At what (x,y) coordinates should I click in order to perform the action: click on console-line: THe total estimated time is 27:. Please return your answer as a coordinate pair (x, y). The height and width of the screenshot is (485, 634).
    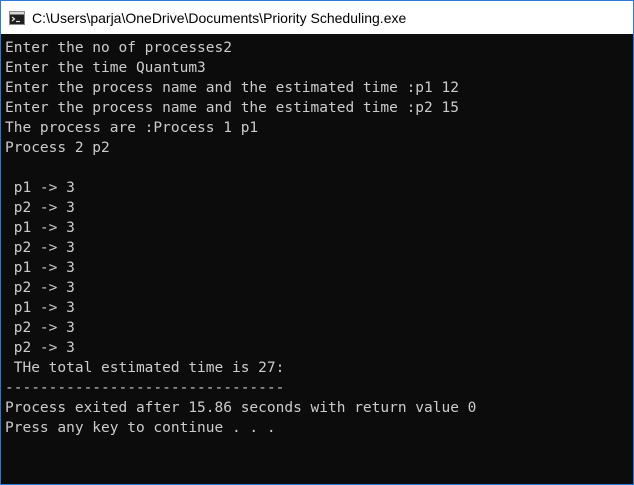
    Looking at the image, I should click on (145, 368).